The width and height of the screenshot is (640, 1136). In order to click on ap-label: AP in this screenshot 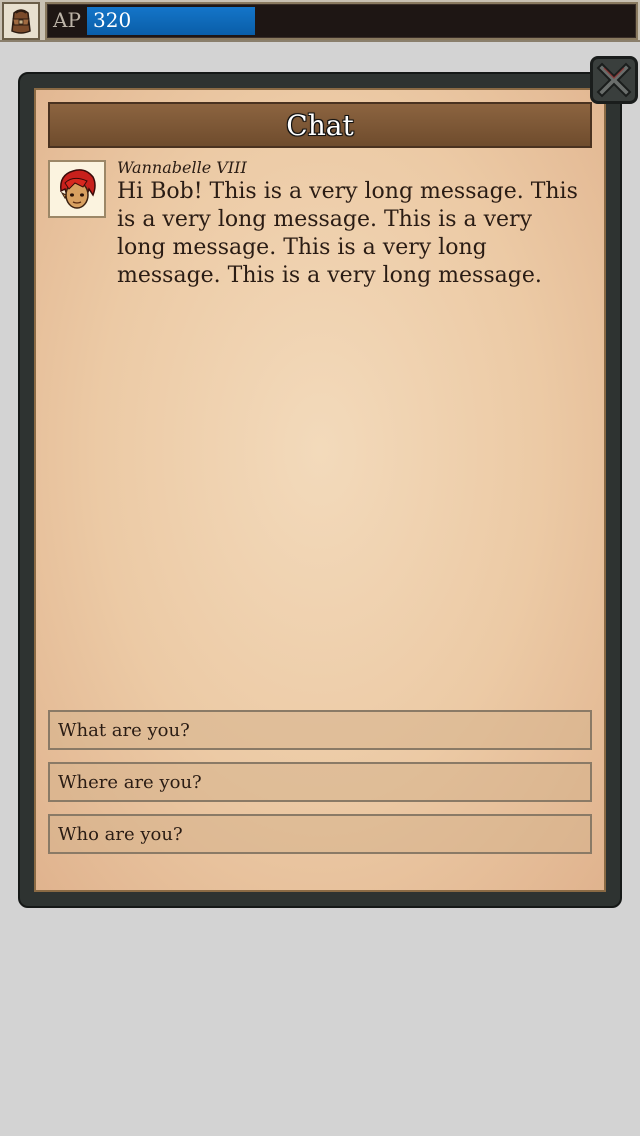, I will do `click(67, 20)`.